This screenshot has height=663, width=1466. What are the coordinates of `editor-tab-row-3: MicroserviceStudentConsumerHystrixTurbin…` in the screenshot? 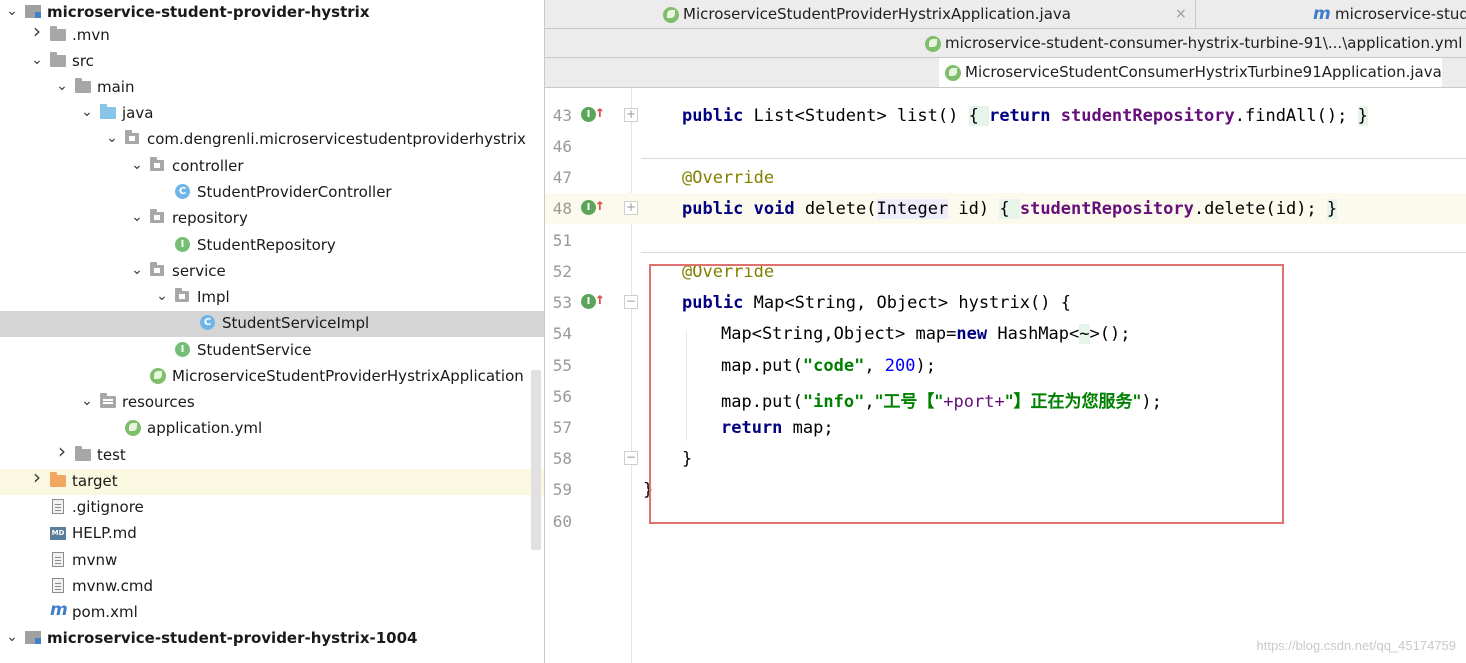 It's located at (1005, 73).